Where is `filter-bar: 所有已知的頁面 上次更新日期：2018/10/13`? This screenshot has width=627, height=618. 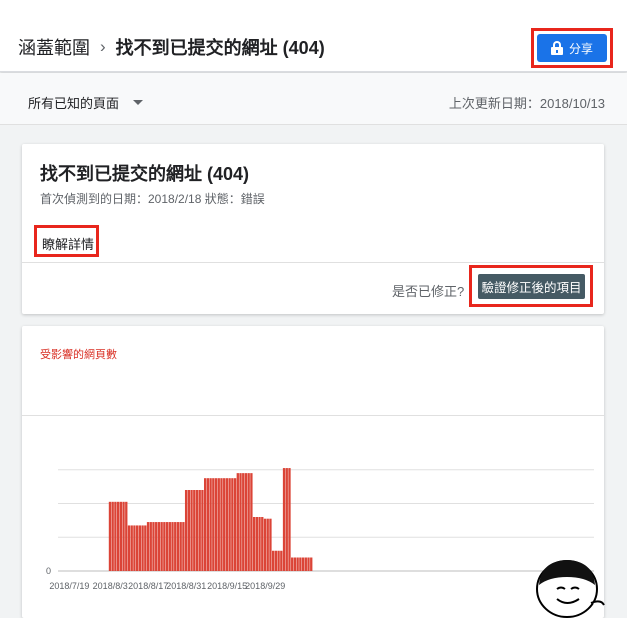
filter-bar: 所有已知的頁面 上次更新日期：2018/10/13 is located at coordinates (313, 99).